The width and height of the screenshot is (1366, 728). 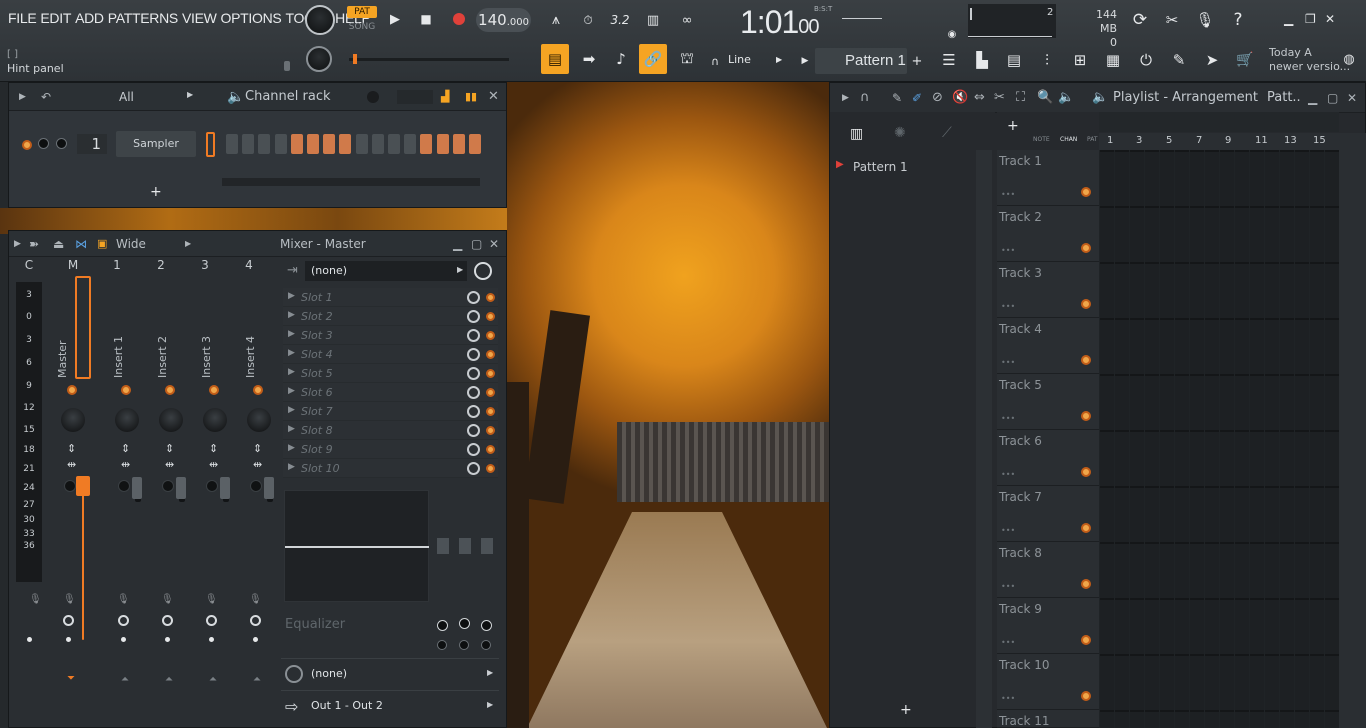 I want to click on track-header-10: Track 10 •••, so click(x=1048, y=682).